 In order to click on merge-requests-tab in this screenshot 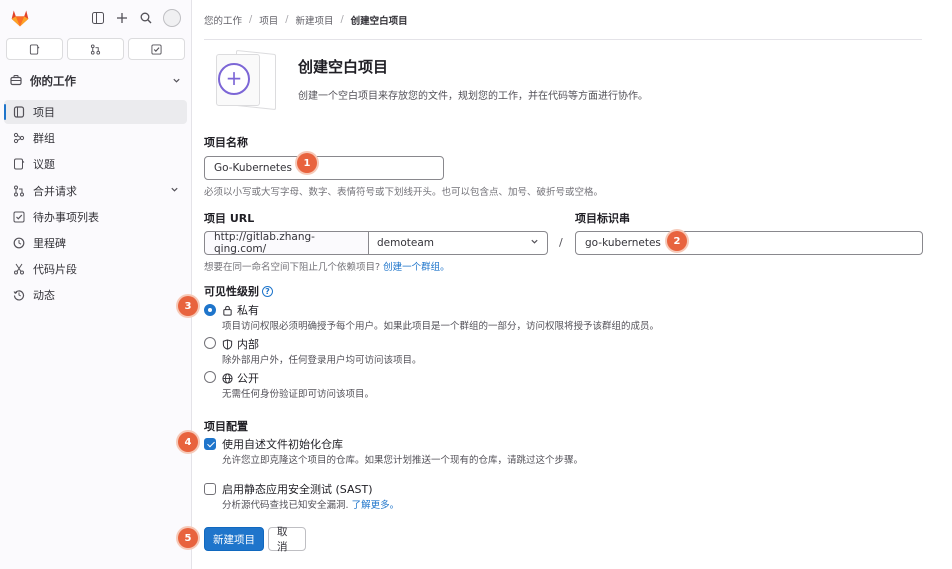, I will do `click(95, 49)`.